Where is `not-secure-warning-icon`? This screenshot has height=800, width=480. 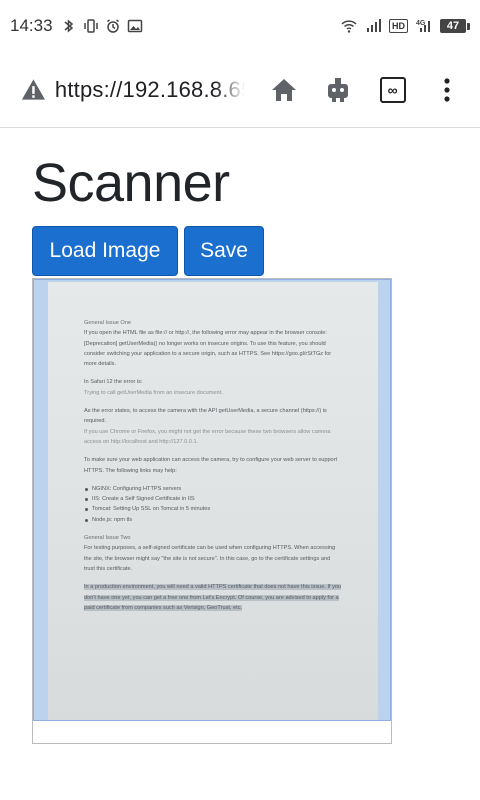 not-secure-warning-icon is located at coordinates (33, 90).